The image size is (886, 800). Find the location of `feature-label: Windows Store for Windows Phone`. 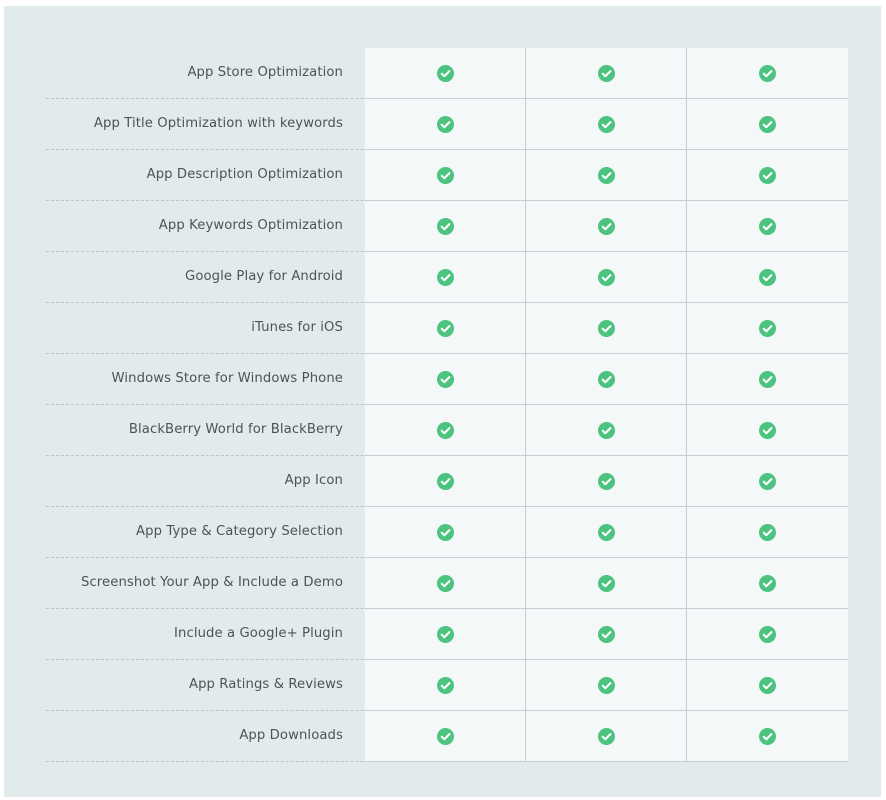

feature-label: Windows Store for Windows Phone is located at coordinates (227, 378).